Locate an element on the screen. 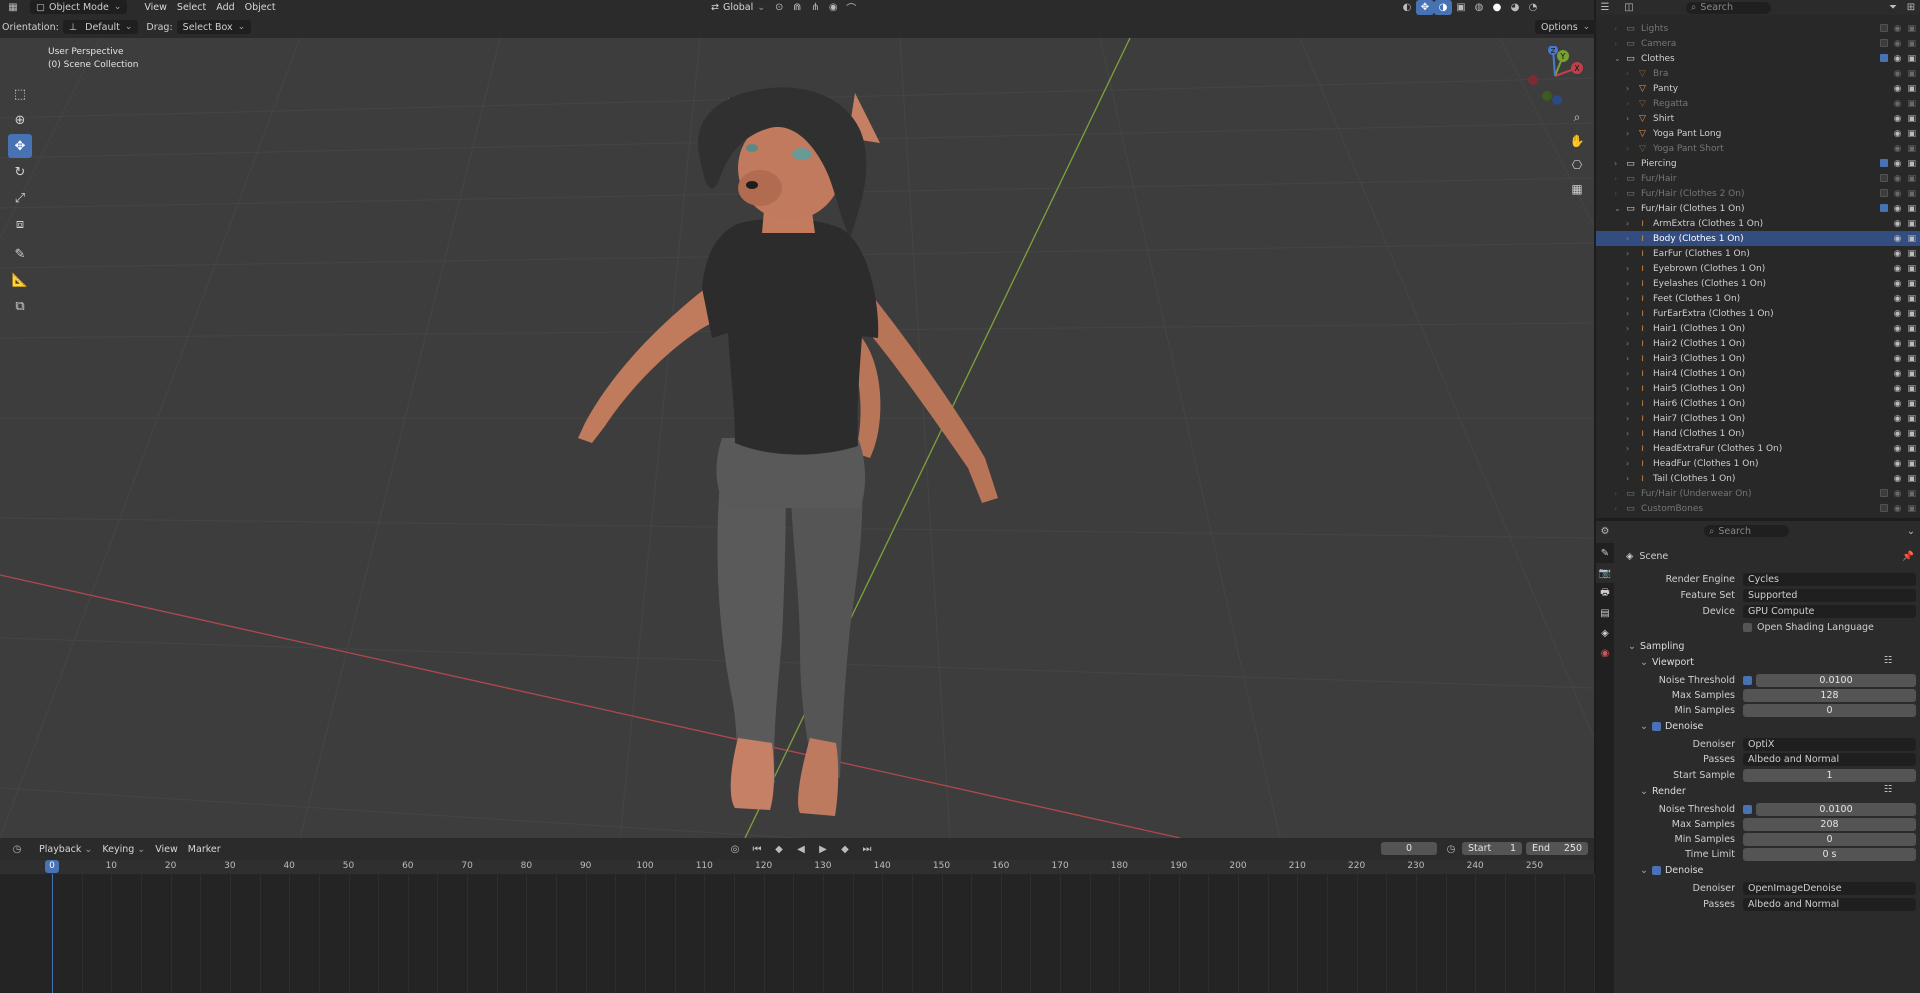  outliner-row: › ≀ Hair4 (Clothes 1 On) ◉ ▣ is located at coordinates (1758, 373).